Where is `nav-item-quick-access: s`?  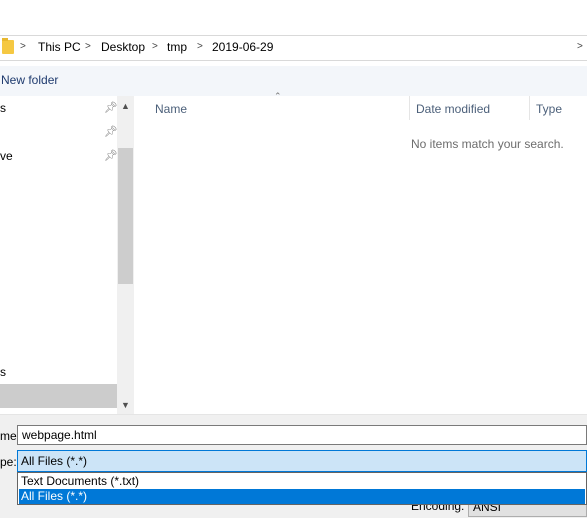 nav-item-quick-access: s is located at coordinates (3, 108).